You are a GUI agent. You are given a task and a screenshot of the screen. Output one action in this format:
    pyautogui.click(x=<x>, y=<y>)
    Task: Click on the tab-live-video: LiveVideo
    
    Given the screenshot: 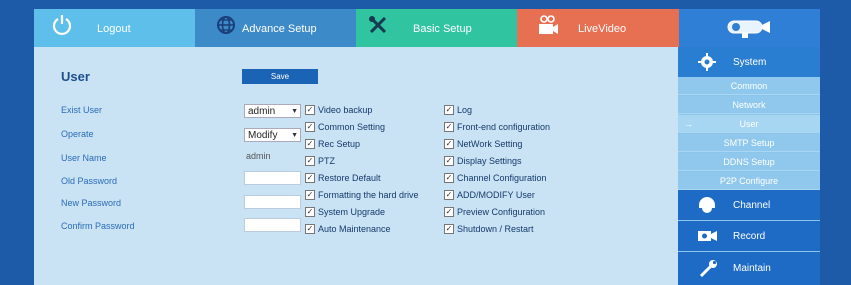 What is the action you would take?
    pyautogui.click(x=598, y=28)
    